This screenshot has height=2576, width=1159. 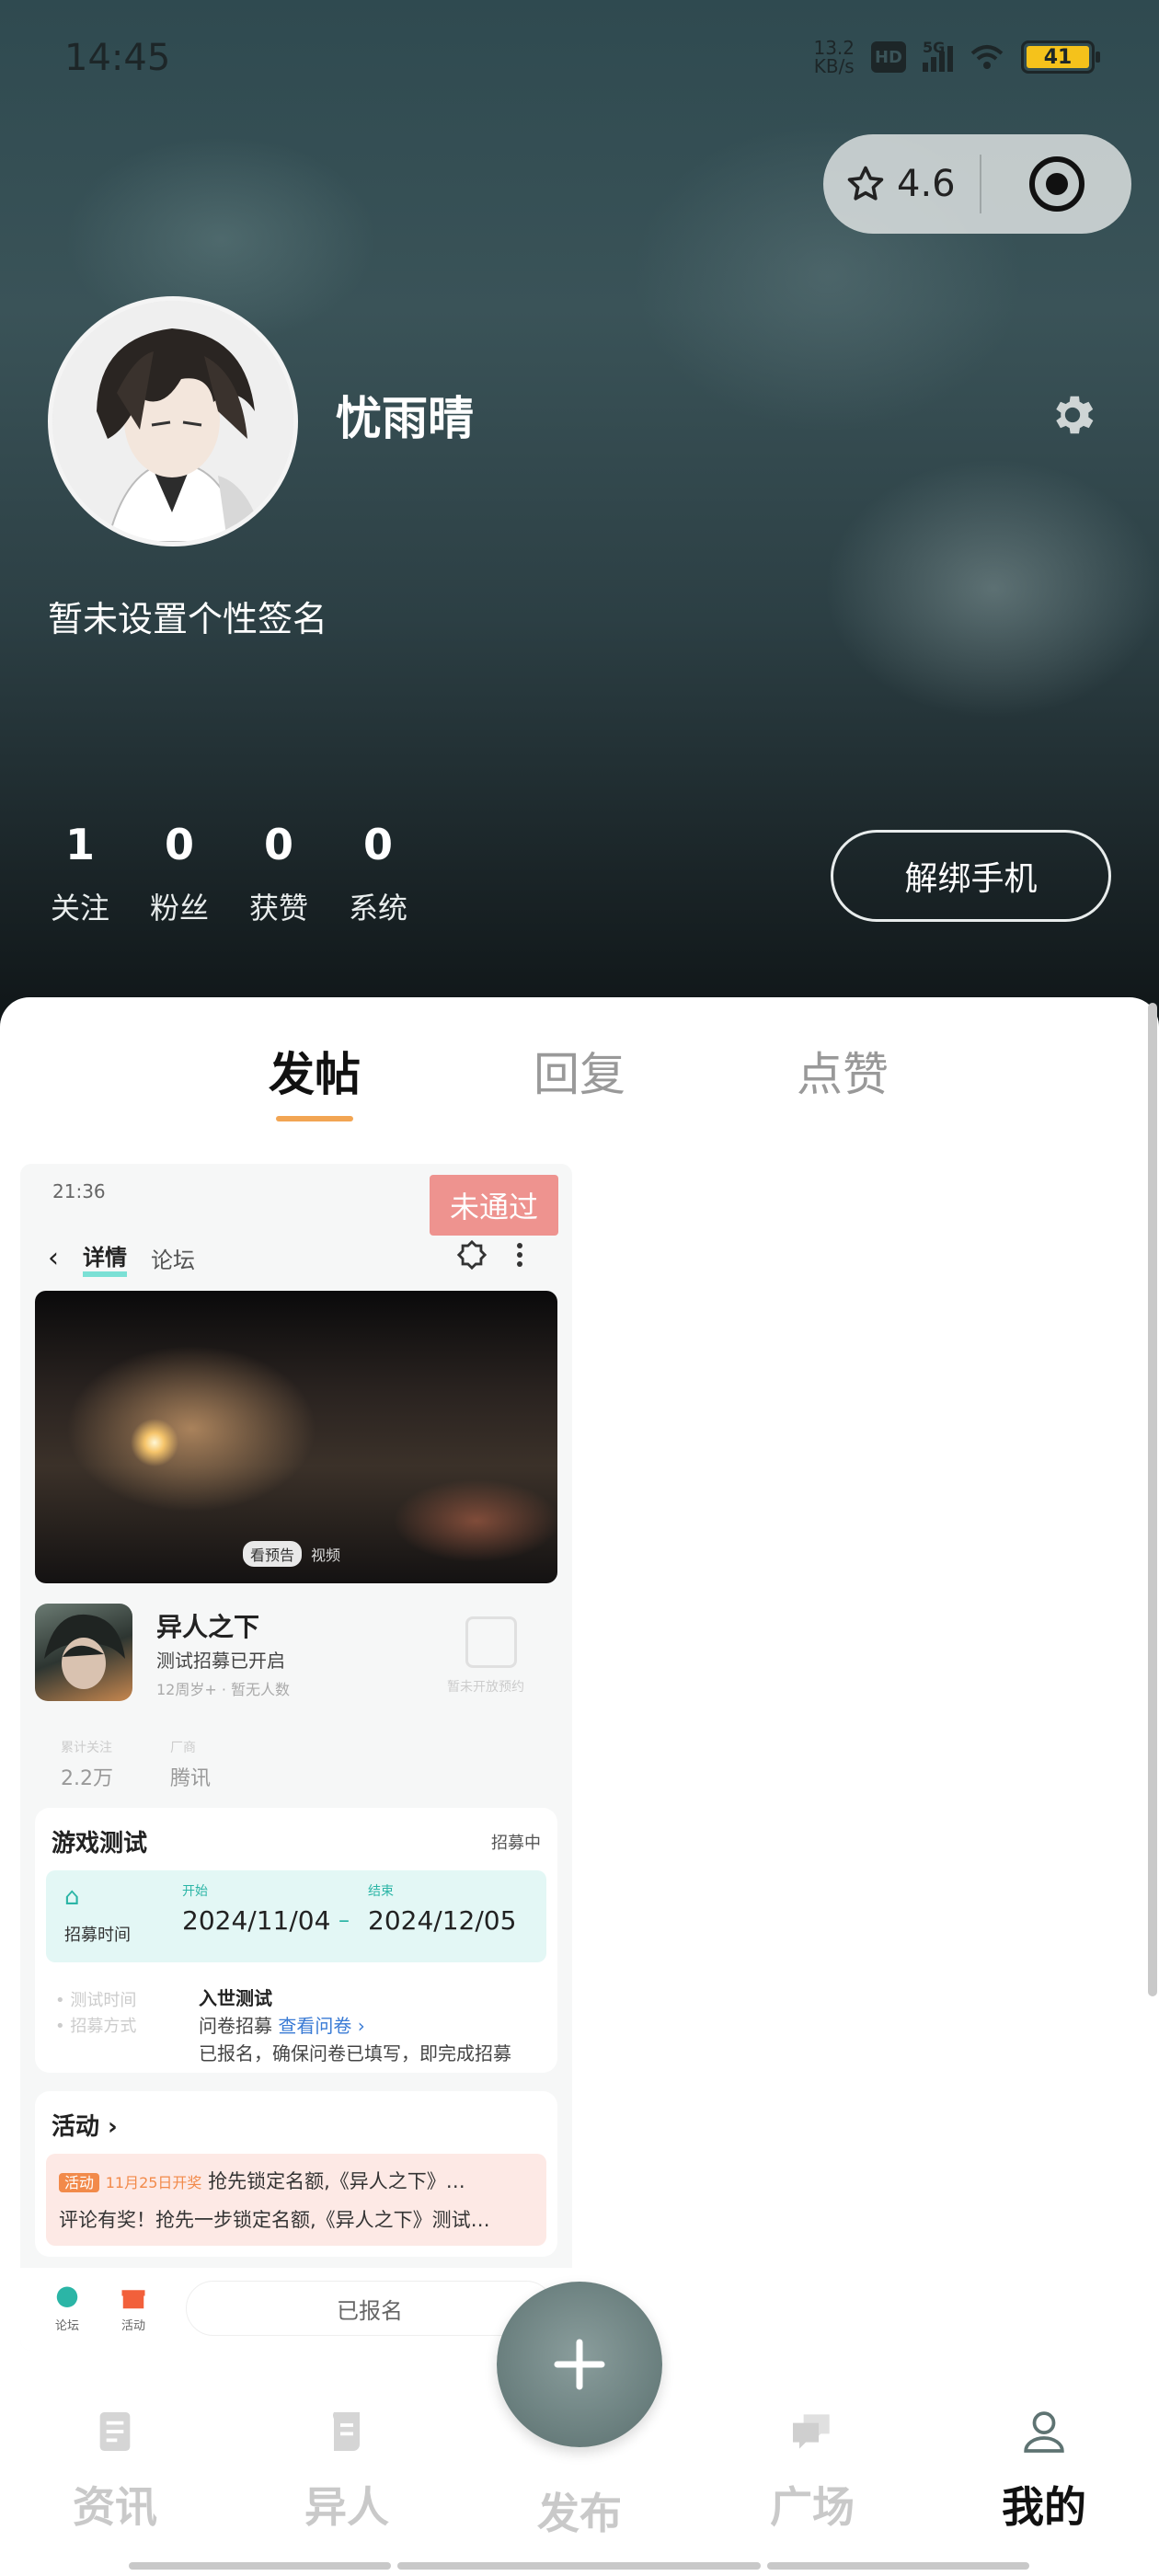 What do you see at coordinates (133, 2299) in the screenshot?
I see `gift-icon` at bounding box center [133, 2299].